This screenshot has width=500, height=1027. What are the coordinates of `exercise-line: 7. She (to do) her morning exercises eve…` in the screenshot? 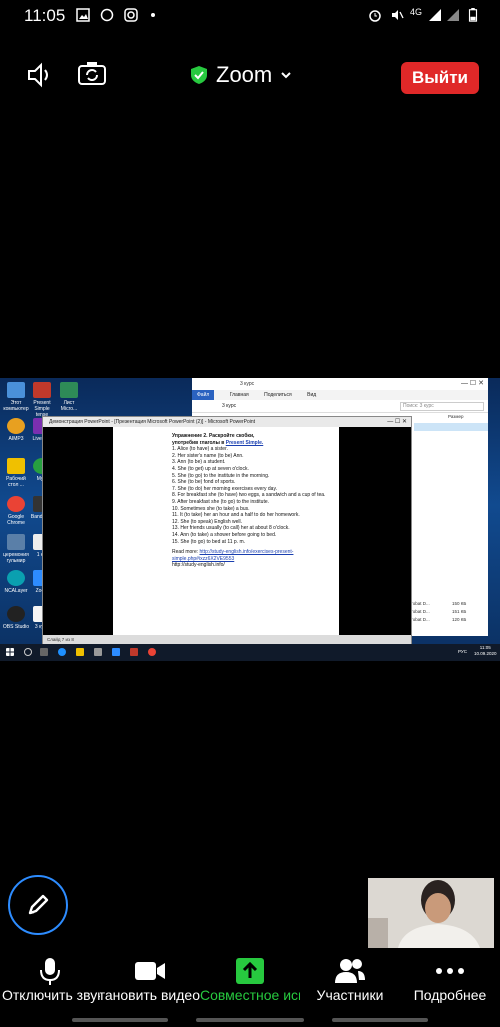 It's located at (224, 488).